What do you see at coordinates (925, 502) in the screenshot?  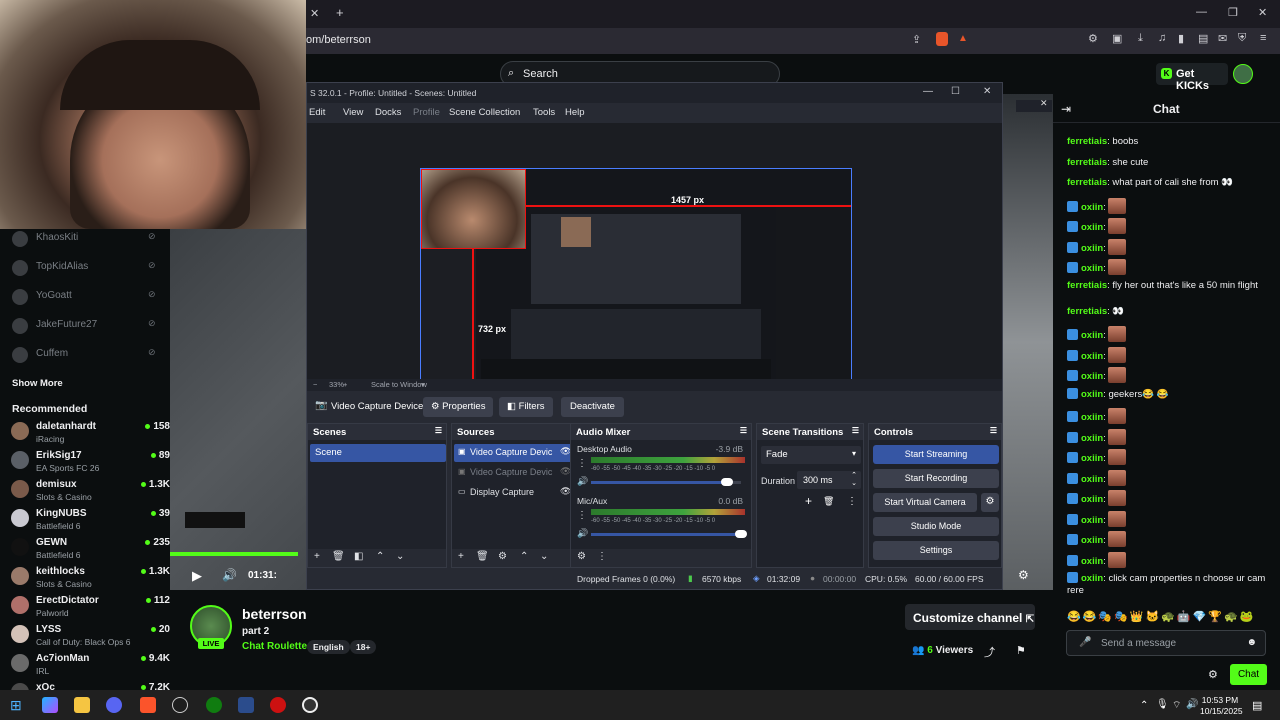 I see `start-virtual-camera-button: Start Virtual Camera` at bounding box center [925, 502].